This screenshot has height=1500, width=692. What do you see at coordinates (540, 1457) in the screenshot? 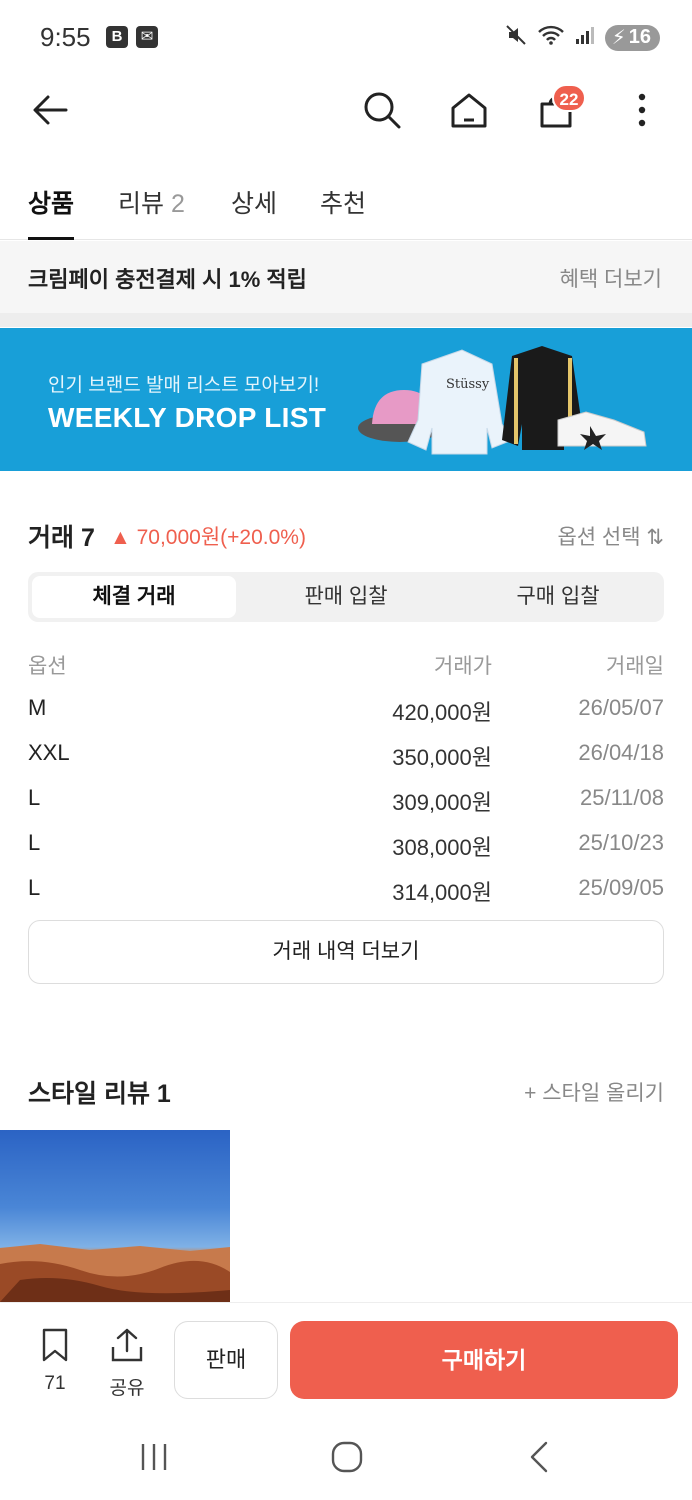
I see `back-nav-icon` at bounding box center [540, 1457].